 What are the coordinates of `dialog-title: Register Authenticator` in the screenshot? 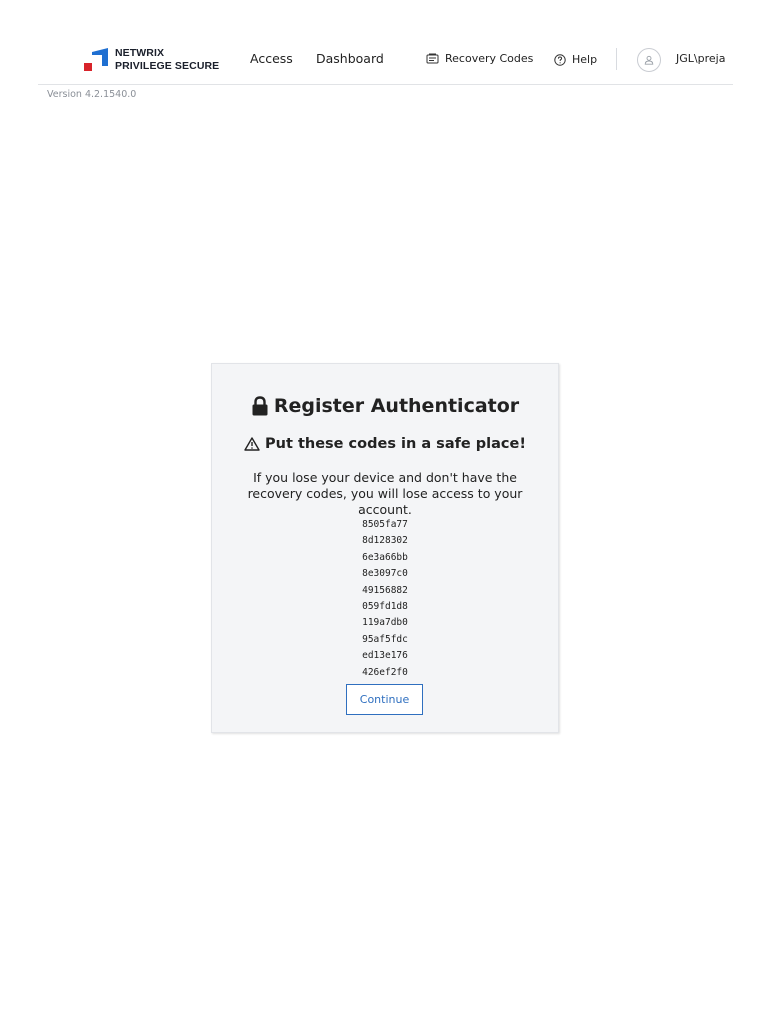 It's located at (385, 406).